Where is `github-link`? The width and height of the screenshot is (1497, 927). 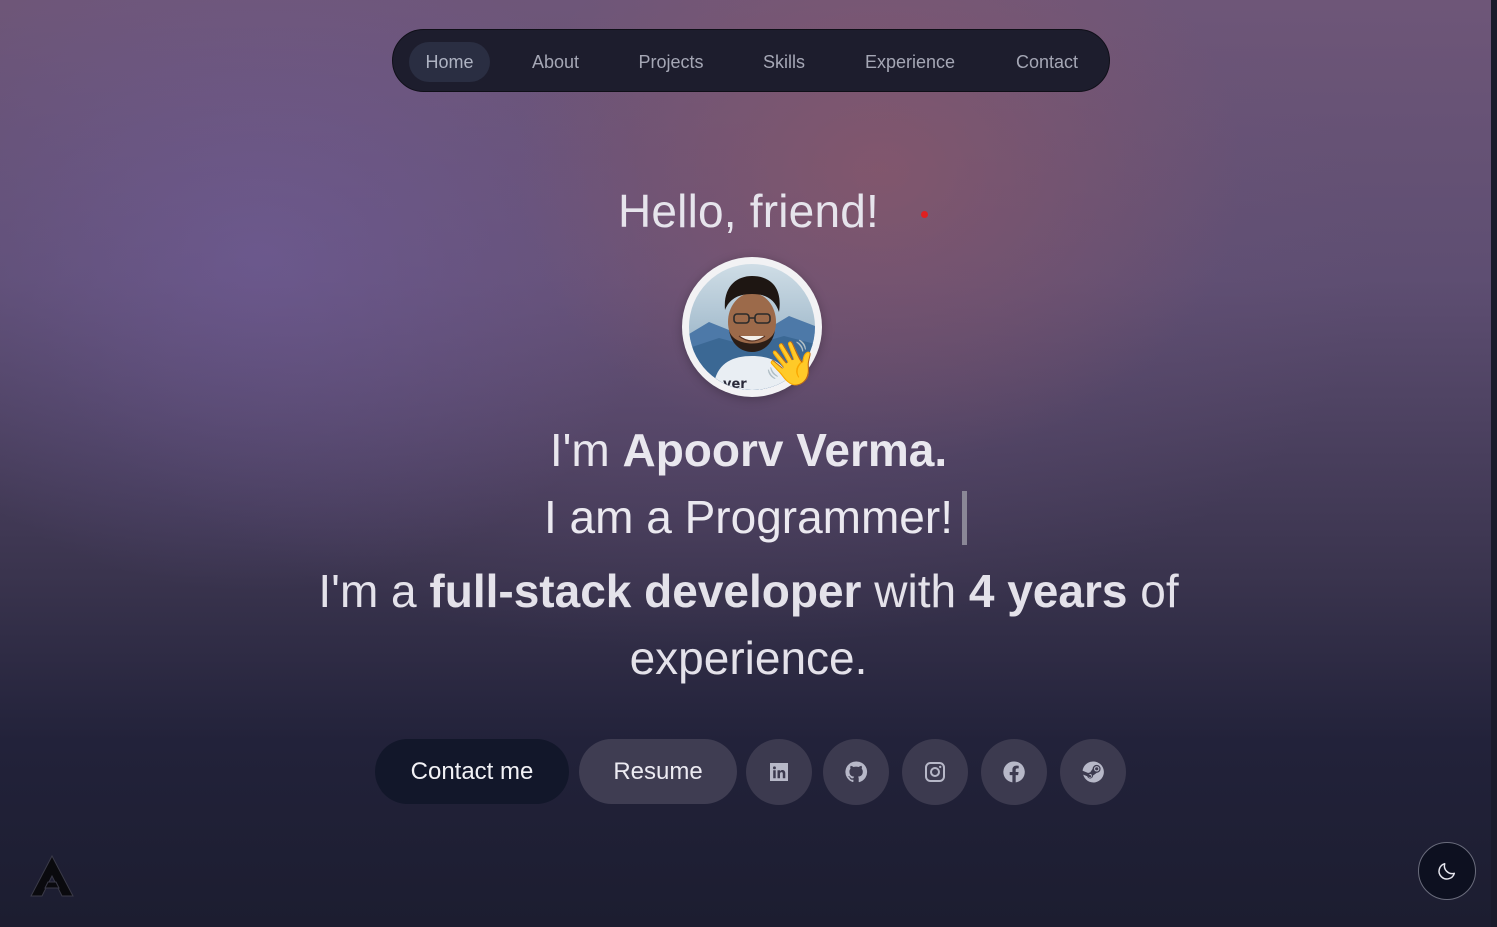 github-link is located at coordinates (856, 772).